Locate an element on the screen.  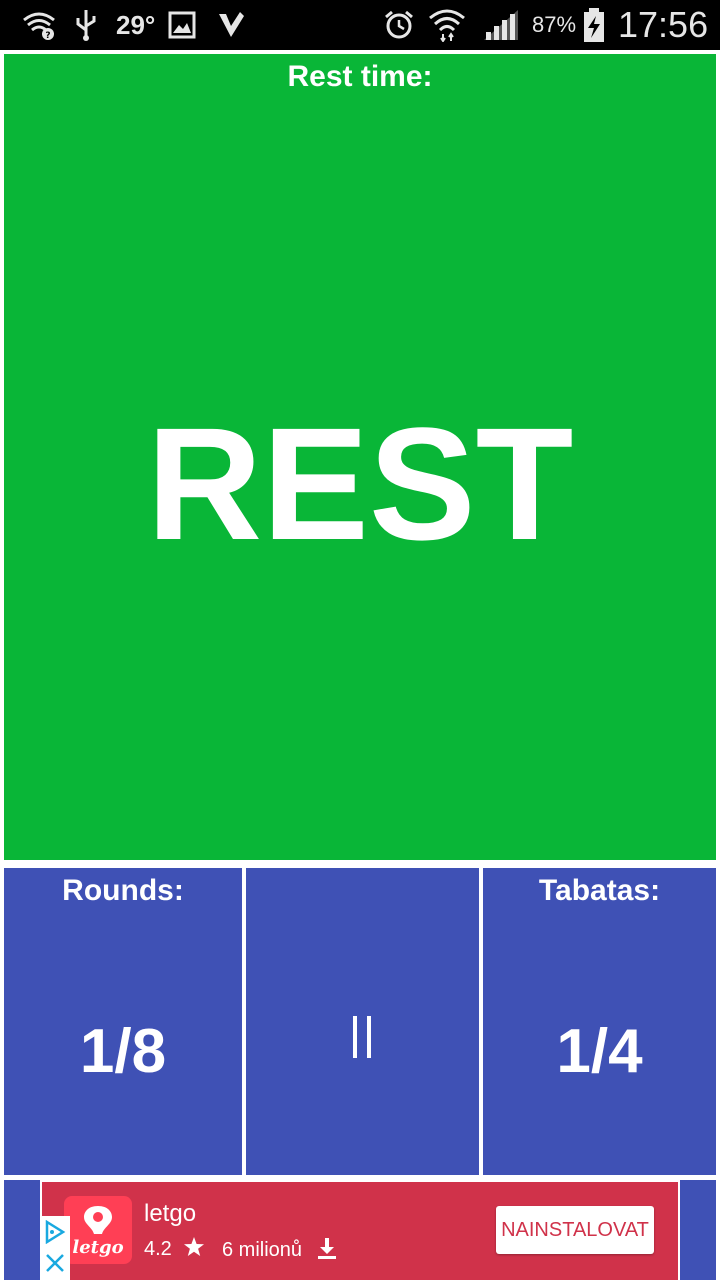
star-icon is located at coordinates (194, 1250).